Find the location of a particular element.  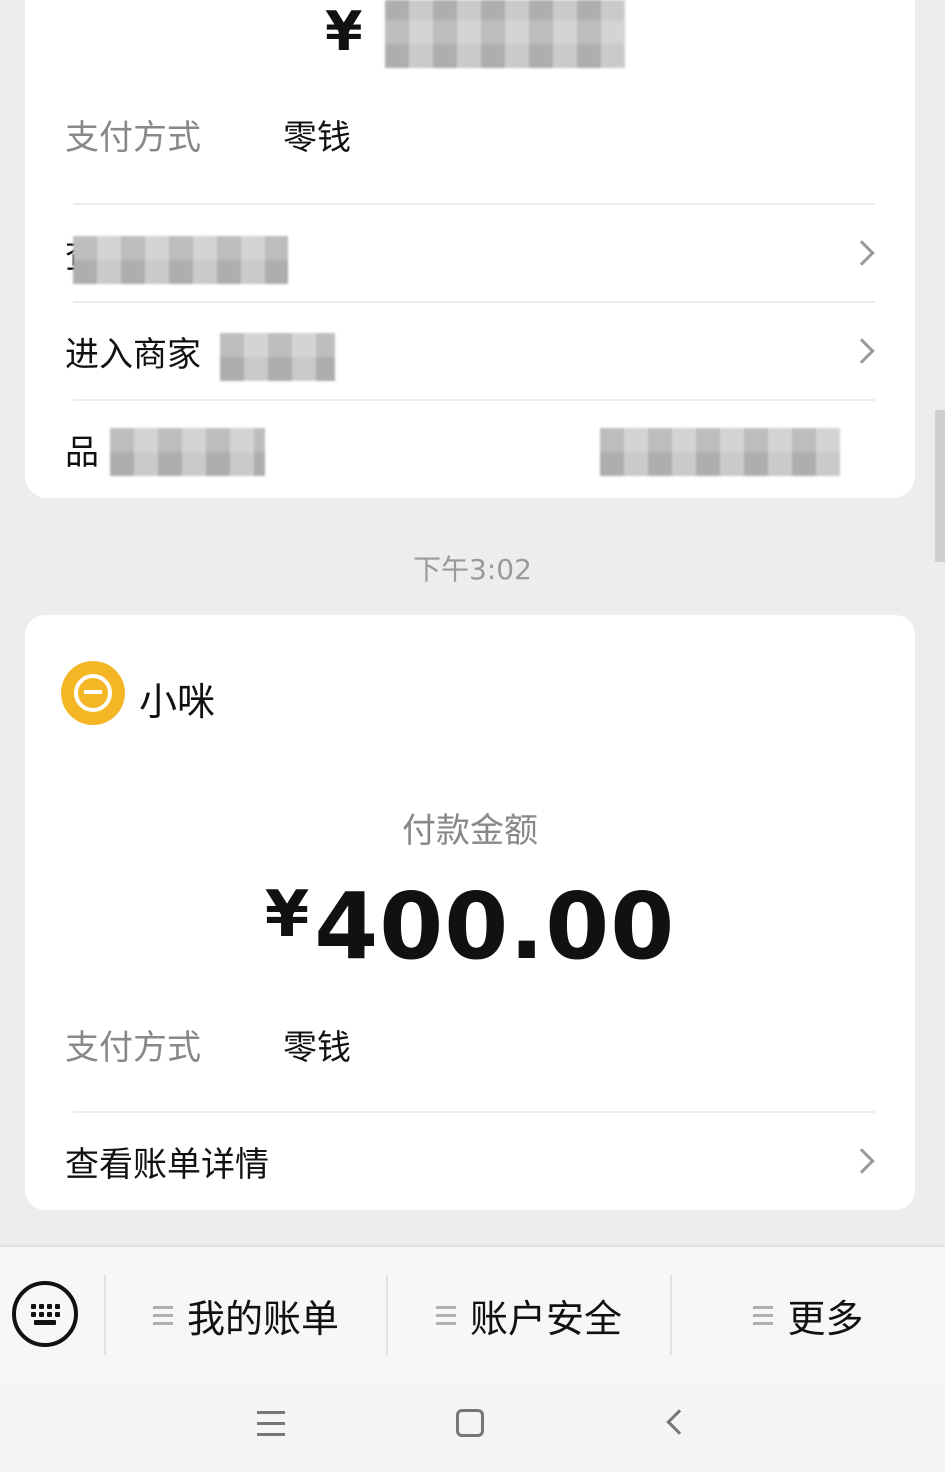

menu-my-bills: 我的账单 is located at coordinates (246, 1315).